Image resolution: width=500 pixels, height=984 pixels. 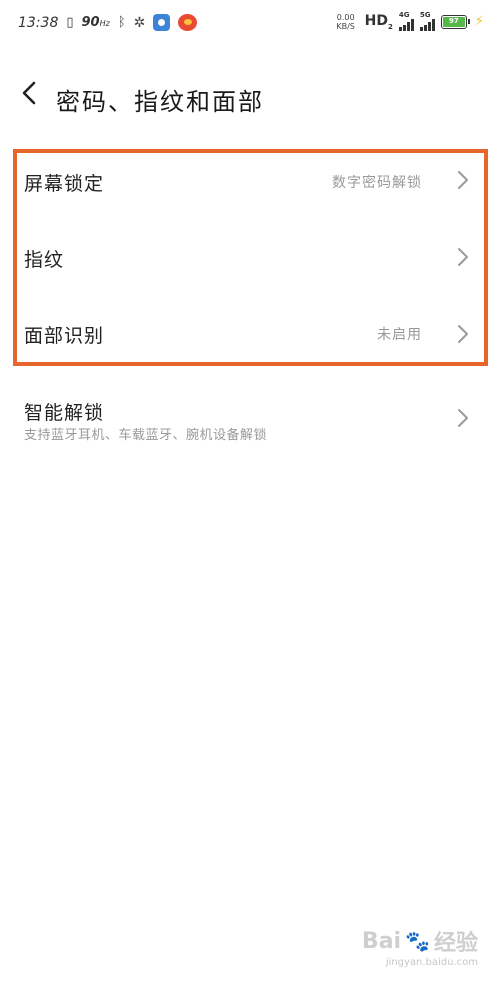 I want to click on back-button, so click(x=33, y=98).